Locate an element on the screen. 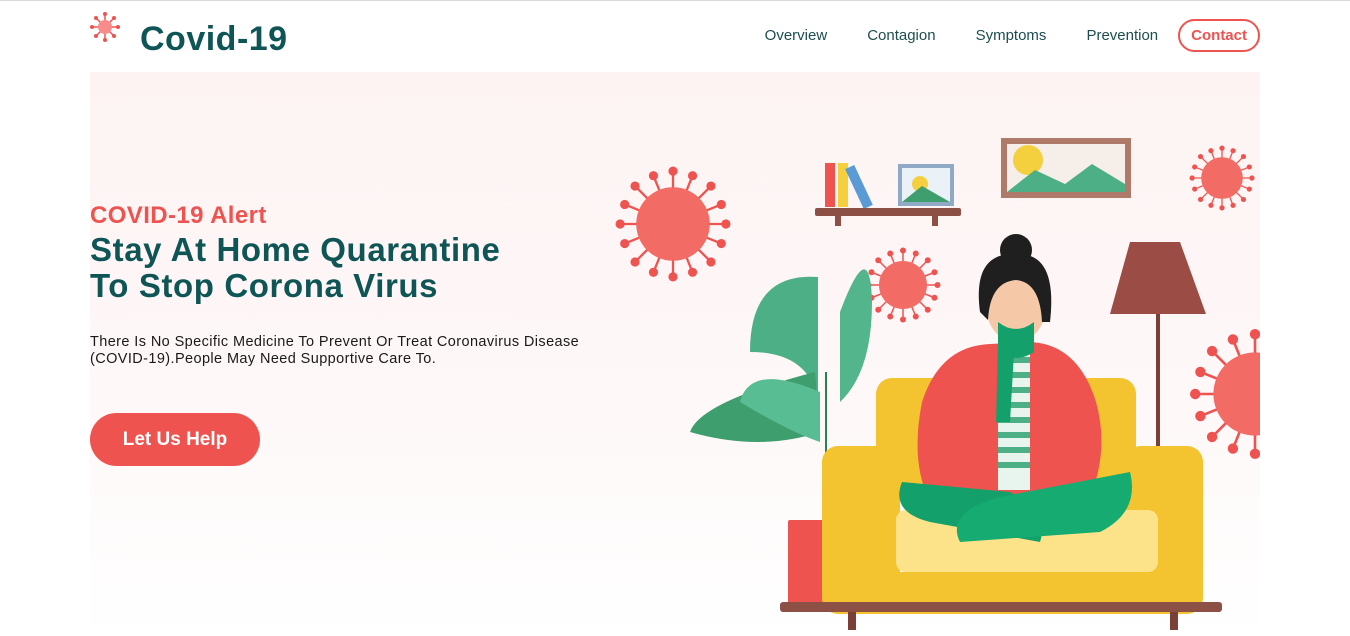 The height and width of the screenshot is (636, 1350). nav-overview: Overview is located at coordinates (796, 35).